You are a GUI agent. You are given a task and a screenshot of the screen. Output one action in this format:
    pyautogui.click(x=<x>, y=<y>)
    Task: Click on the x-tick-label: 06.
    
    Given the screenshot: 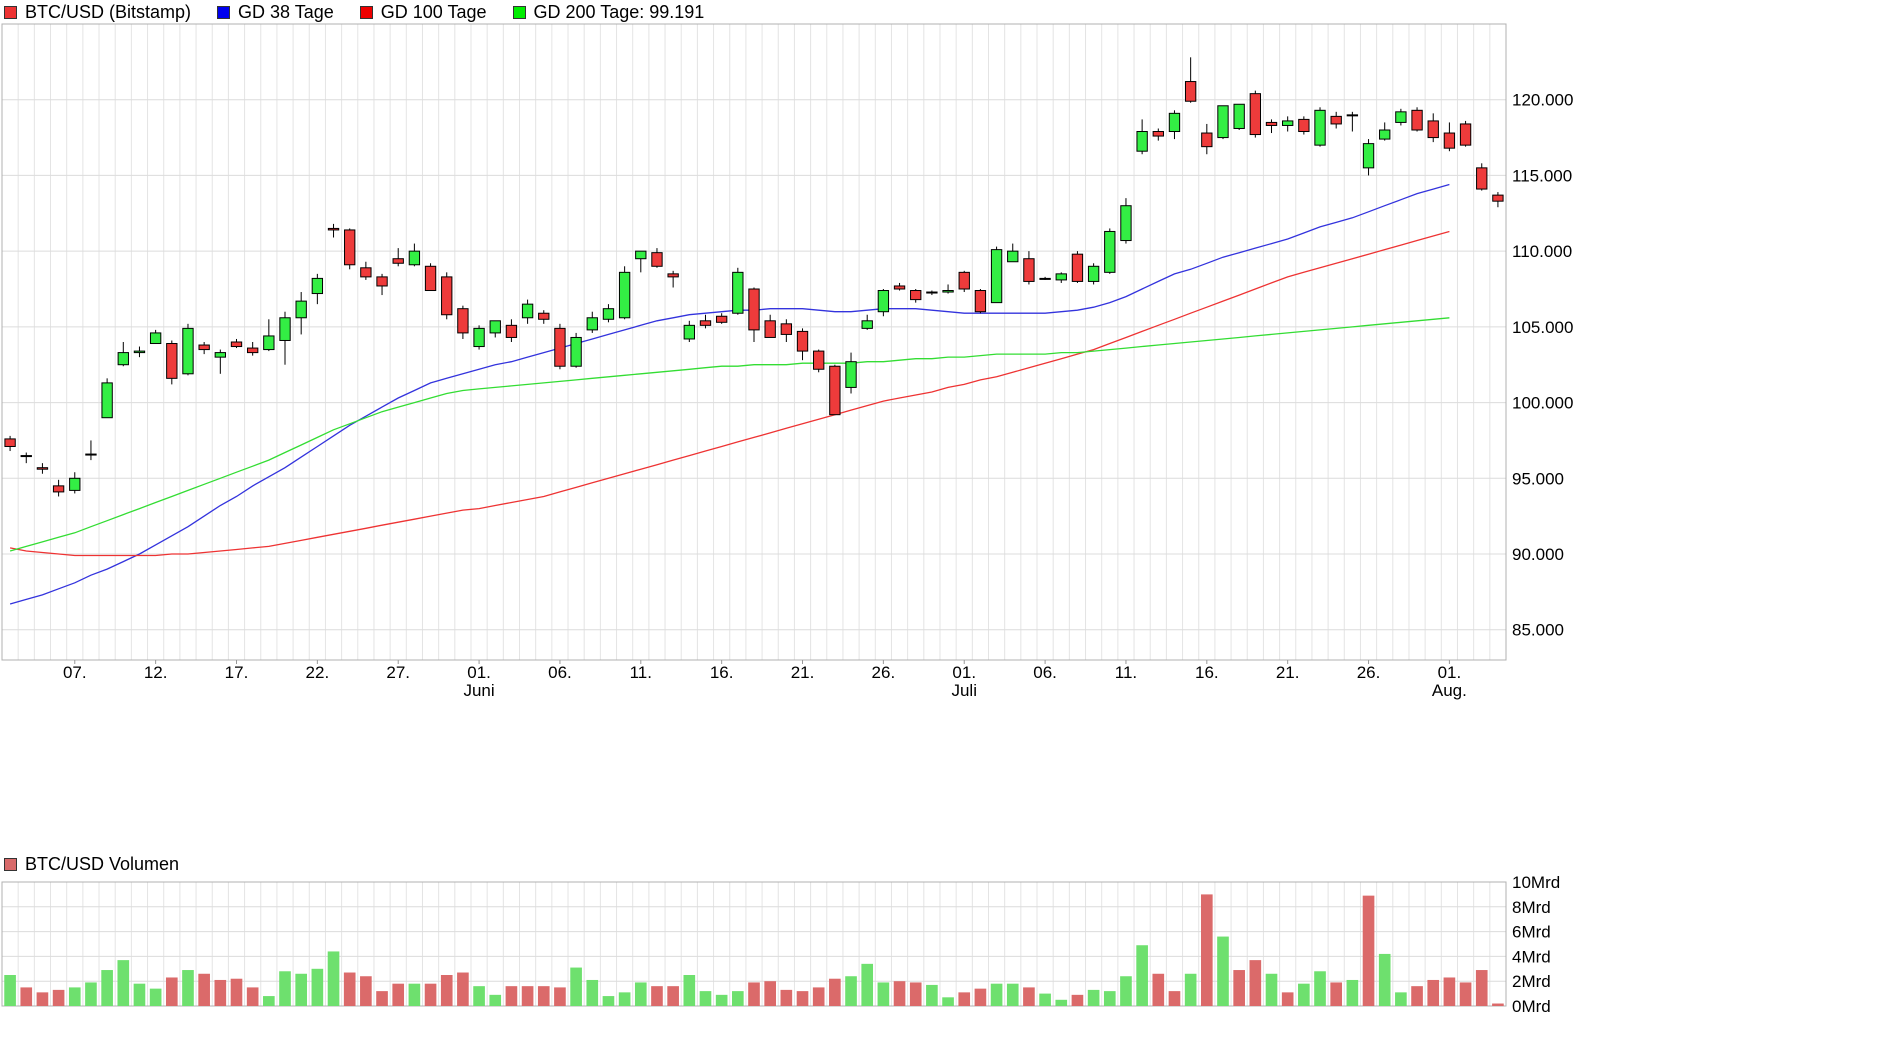 What is the action you would take?
    pyautogui.click(x=1045, y=672)
    